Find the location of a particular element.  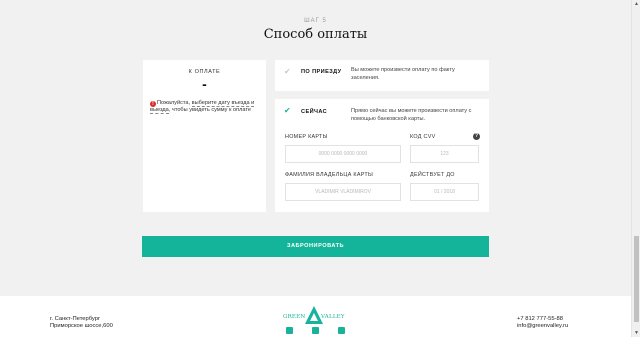

warning-text-prefix: Пожалуйста, is located at coordinates (174, 103).